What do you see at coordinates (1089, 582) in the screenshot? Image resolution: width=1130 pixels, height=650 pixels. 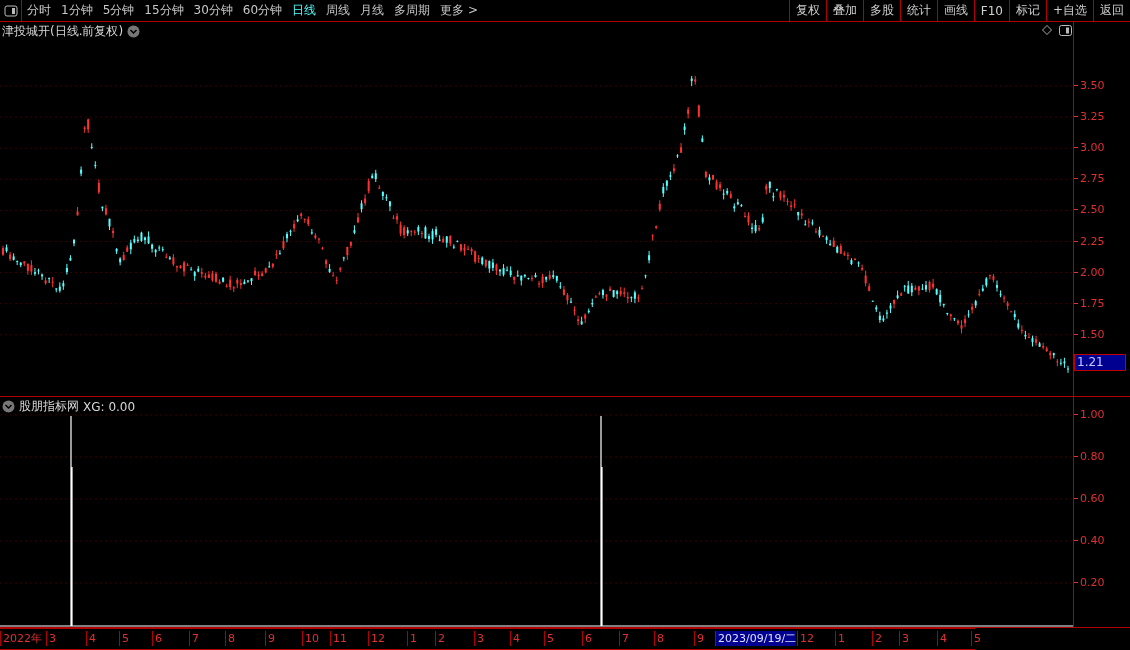 I see `indicator-axis-label: 0.20` at bounding box center [1089, 582].